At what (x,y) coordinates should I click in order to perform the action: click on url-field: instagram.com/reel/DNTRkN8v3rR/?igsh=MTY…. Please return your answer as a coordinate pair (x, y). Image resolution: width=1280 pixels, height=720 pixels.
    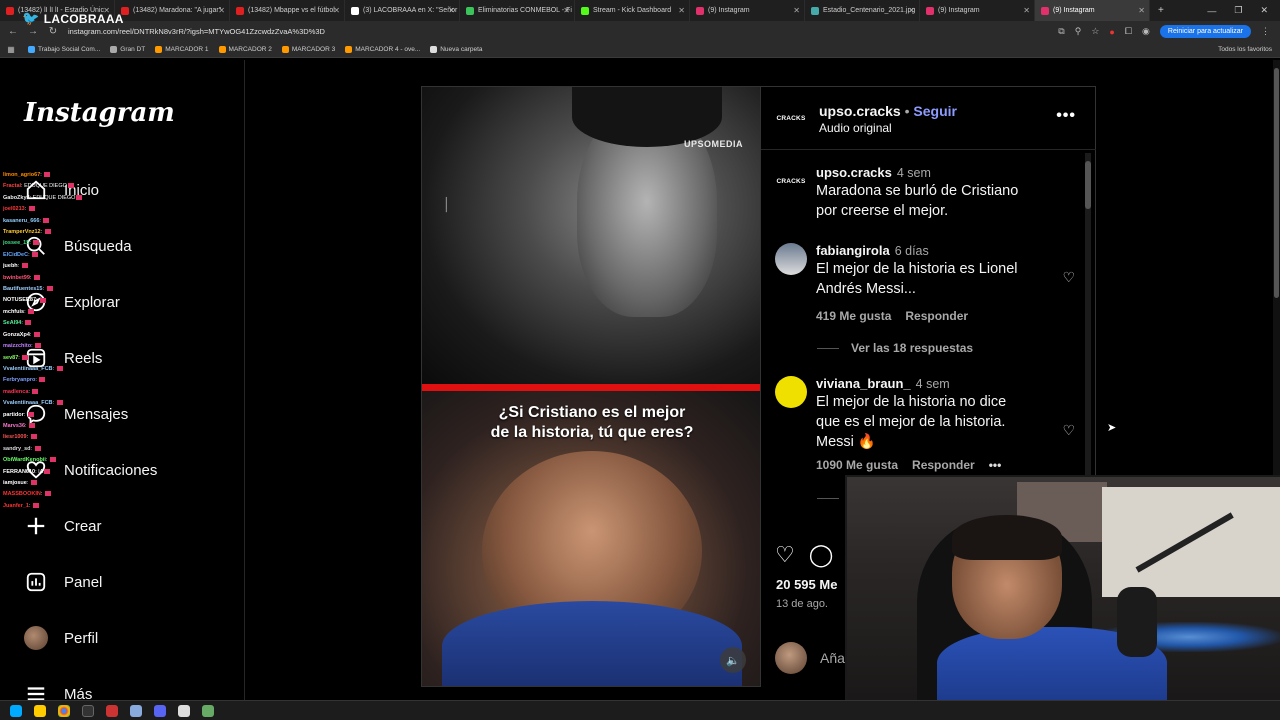
    Looking at the image, I should click on (563, 31).